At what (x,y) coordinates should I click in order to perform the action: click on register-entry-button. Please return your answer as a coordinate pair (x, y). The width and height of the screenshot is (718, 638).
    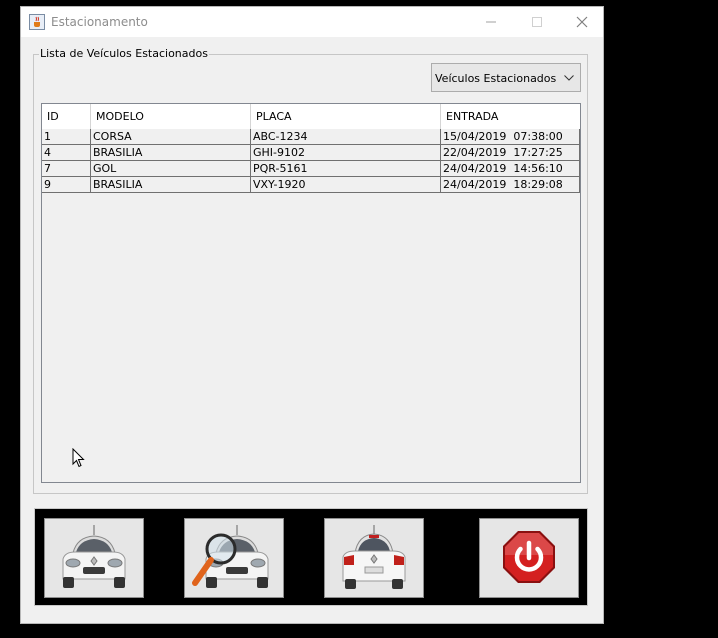
    Looking at the image, I should click on (94, 558).